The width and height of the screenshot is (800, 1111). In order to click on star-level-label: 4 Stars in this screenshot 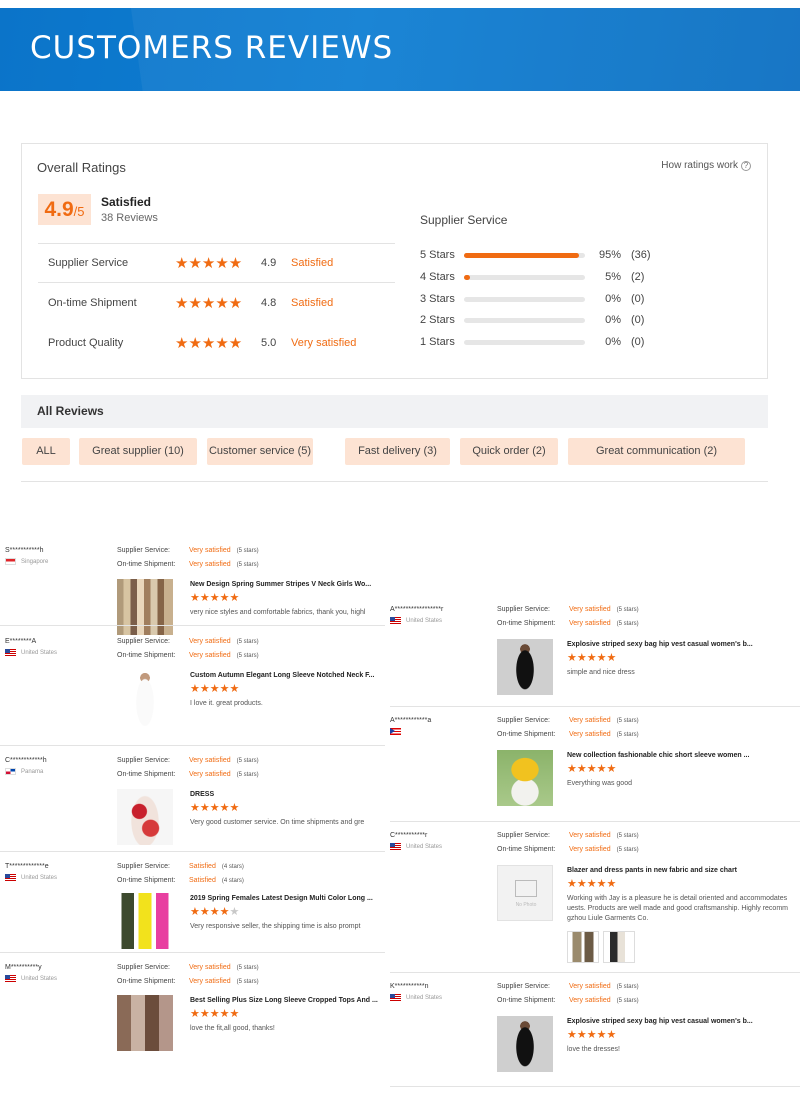, I will do `click(437, 277)`.